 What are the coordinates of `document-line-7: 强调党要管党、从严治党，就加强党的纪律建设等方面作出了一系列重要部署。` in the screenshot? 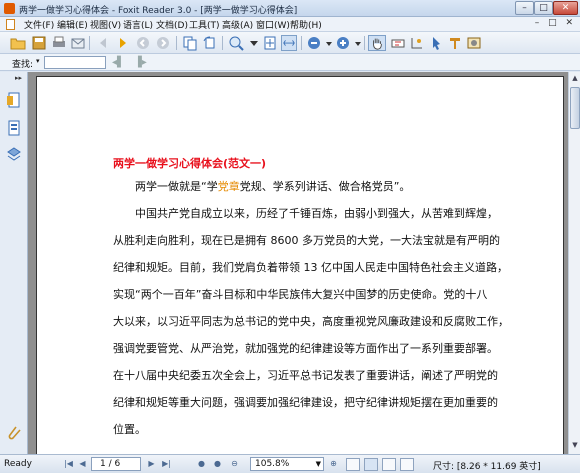 It's located at (305, 348).